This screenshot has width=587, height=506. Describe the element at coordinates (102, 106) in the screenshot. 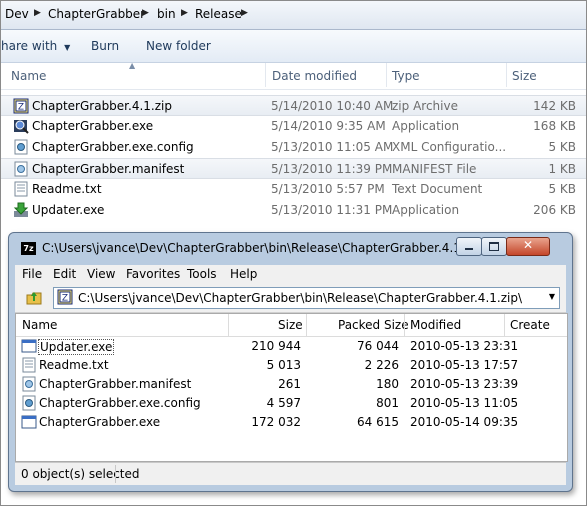

I see `file-name: ChapterGrabber.4.1.zip` at that location.